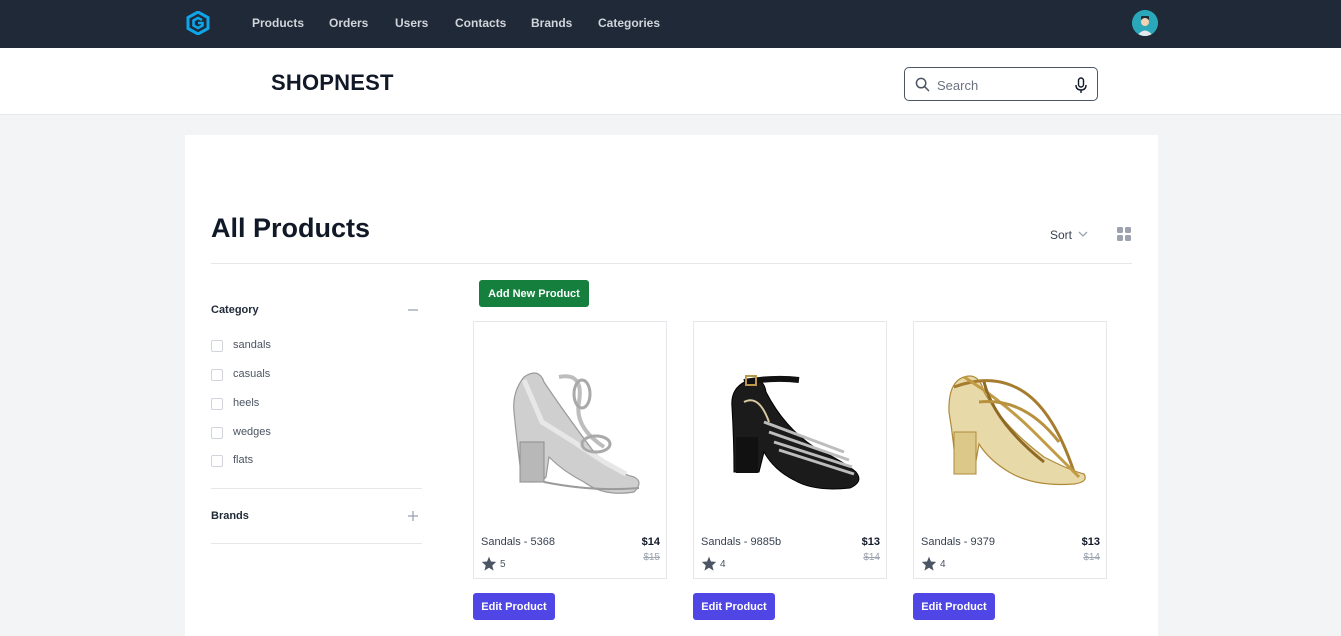 The width and height of the screenshot is (1341, 636). Describe the element at coordinates (235, 310) in the screenshot. I see `filter-category-heading: Category` at that location.